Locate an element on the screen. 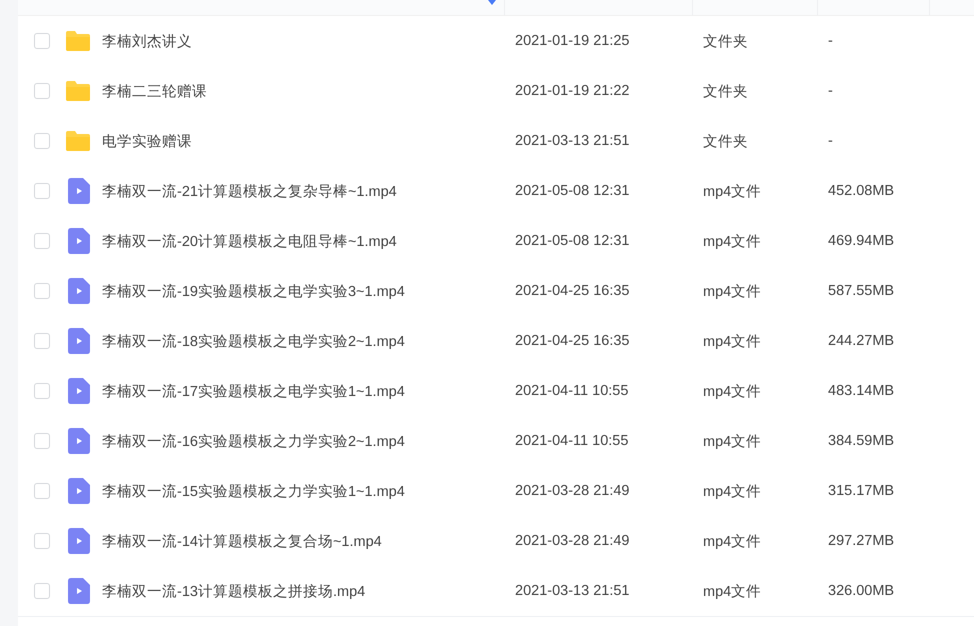 The height and width of the screenshot is (626, 974). file-name: 李楠双一流-18实验题模板之电学实验2~1.mp4 is located at coordinates (253, 341).